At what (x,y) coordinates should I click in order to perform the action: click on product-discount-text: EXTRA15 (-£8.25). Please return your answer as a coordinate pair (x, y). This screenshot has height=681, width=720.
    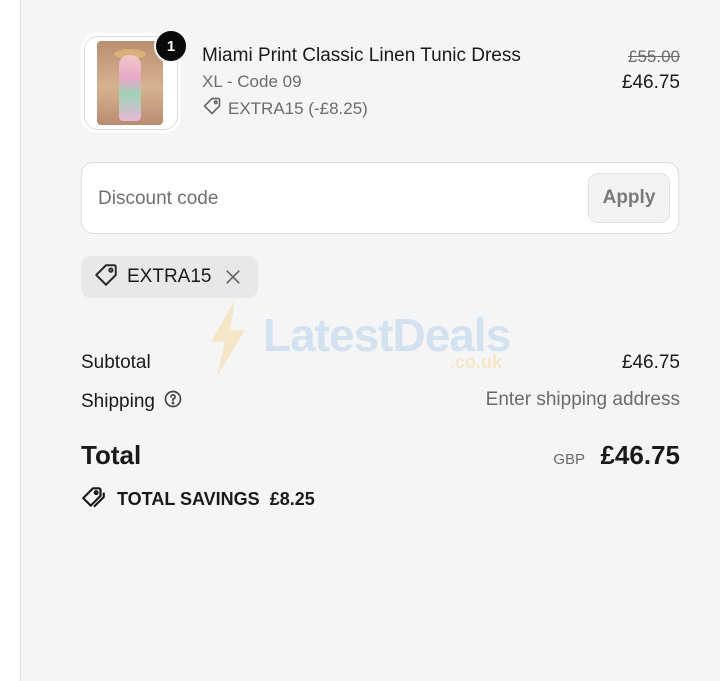
    Looking at the image, I should click on (298, 108).